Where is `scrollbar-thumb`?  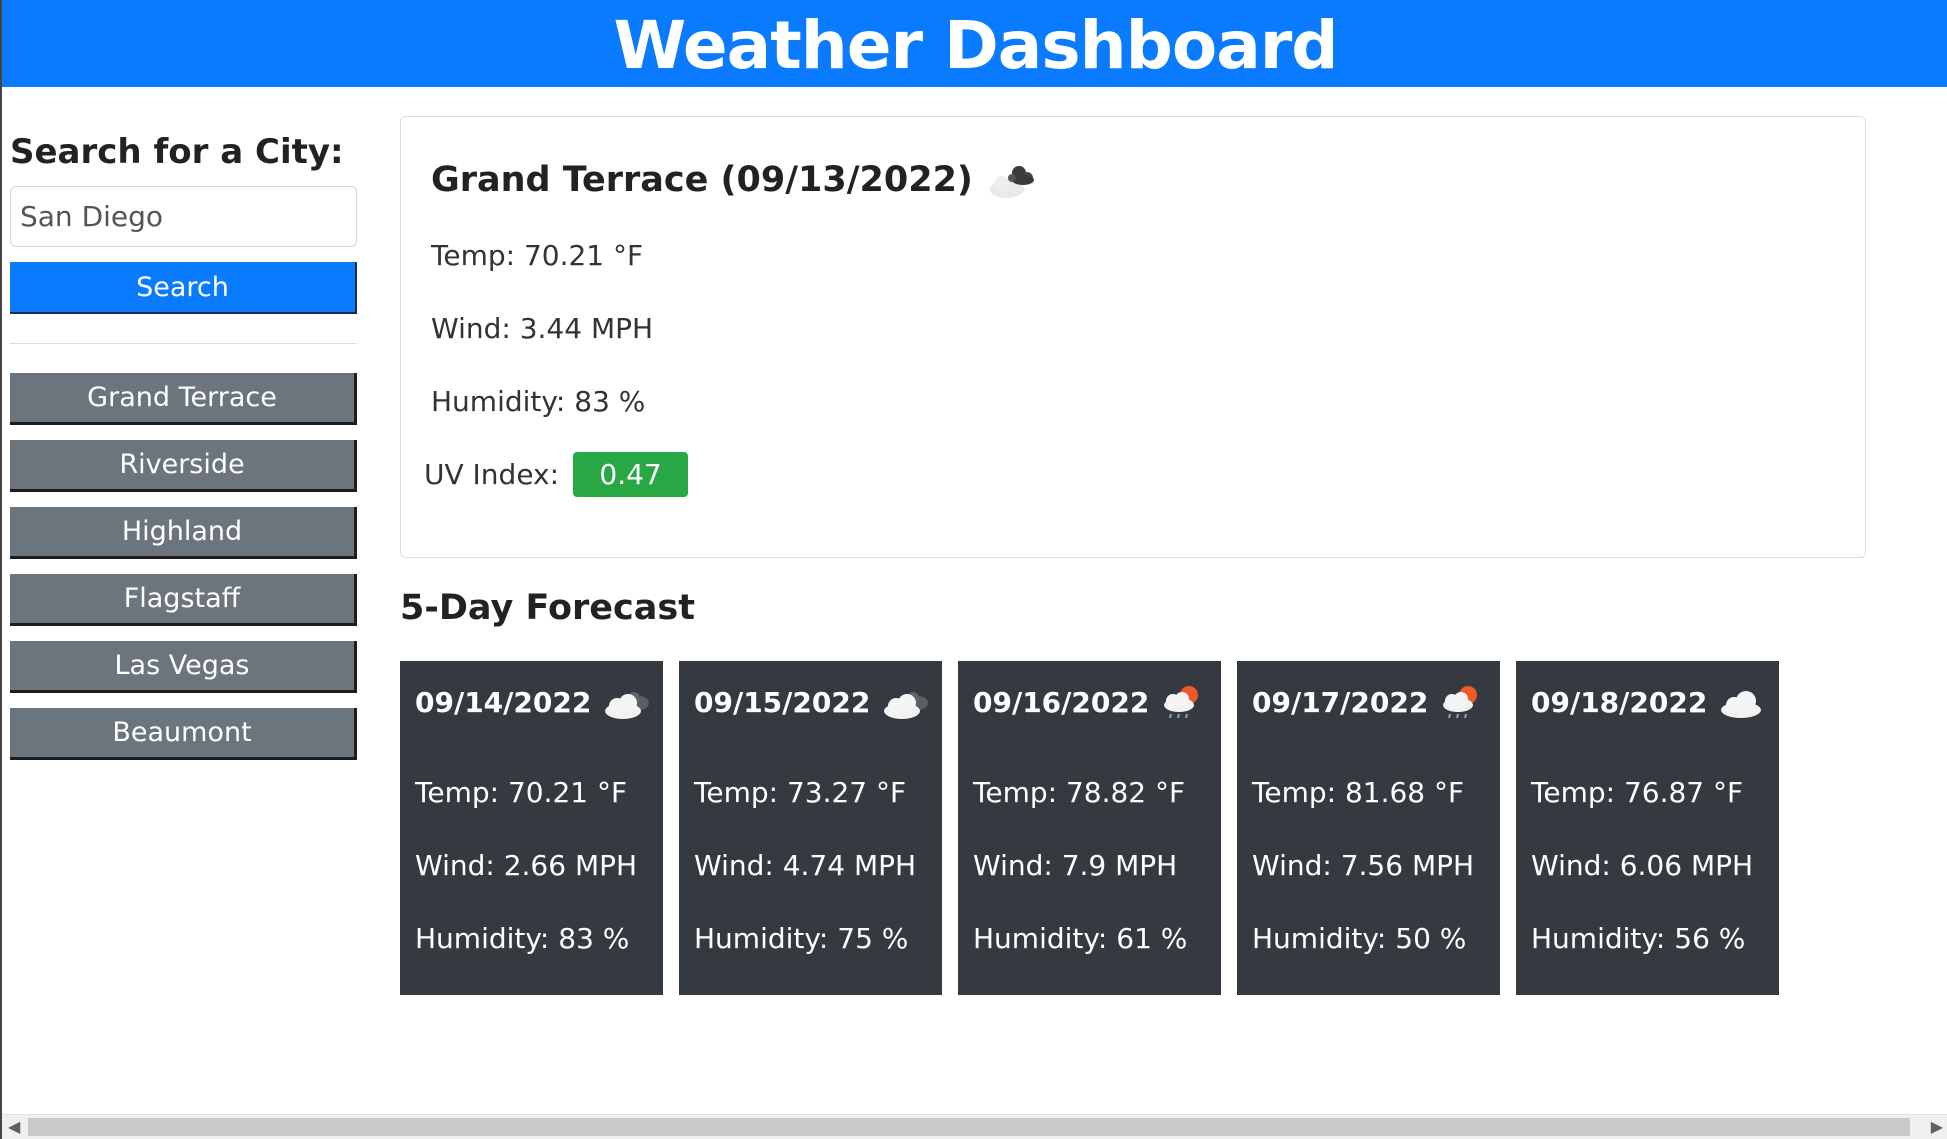
scrollbar-thumb is located at coordinates (969, 1127).